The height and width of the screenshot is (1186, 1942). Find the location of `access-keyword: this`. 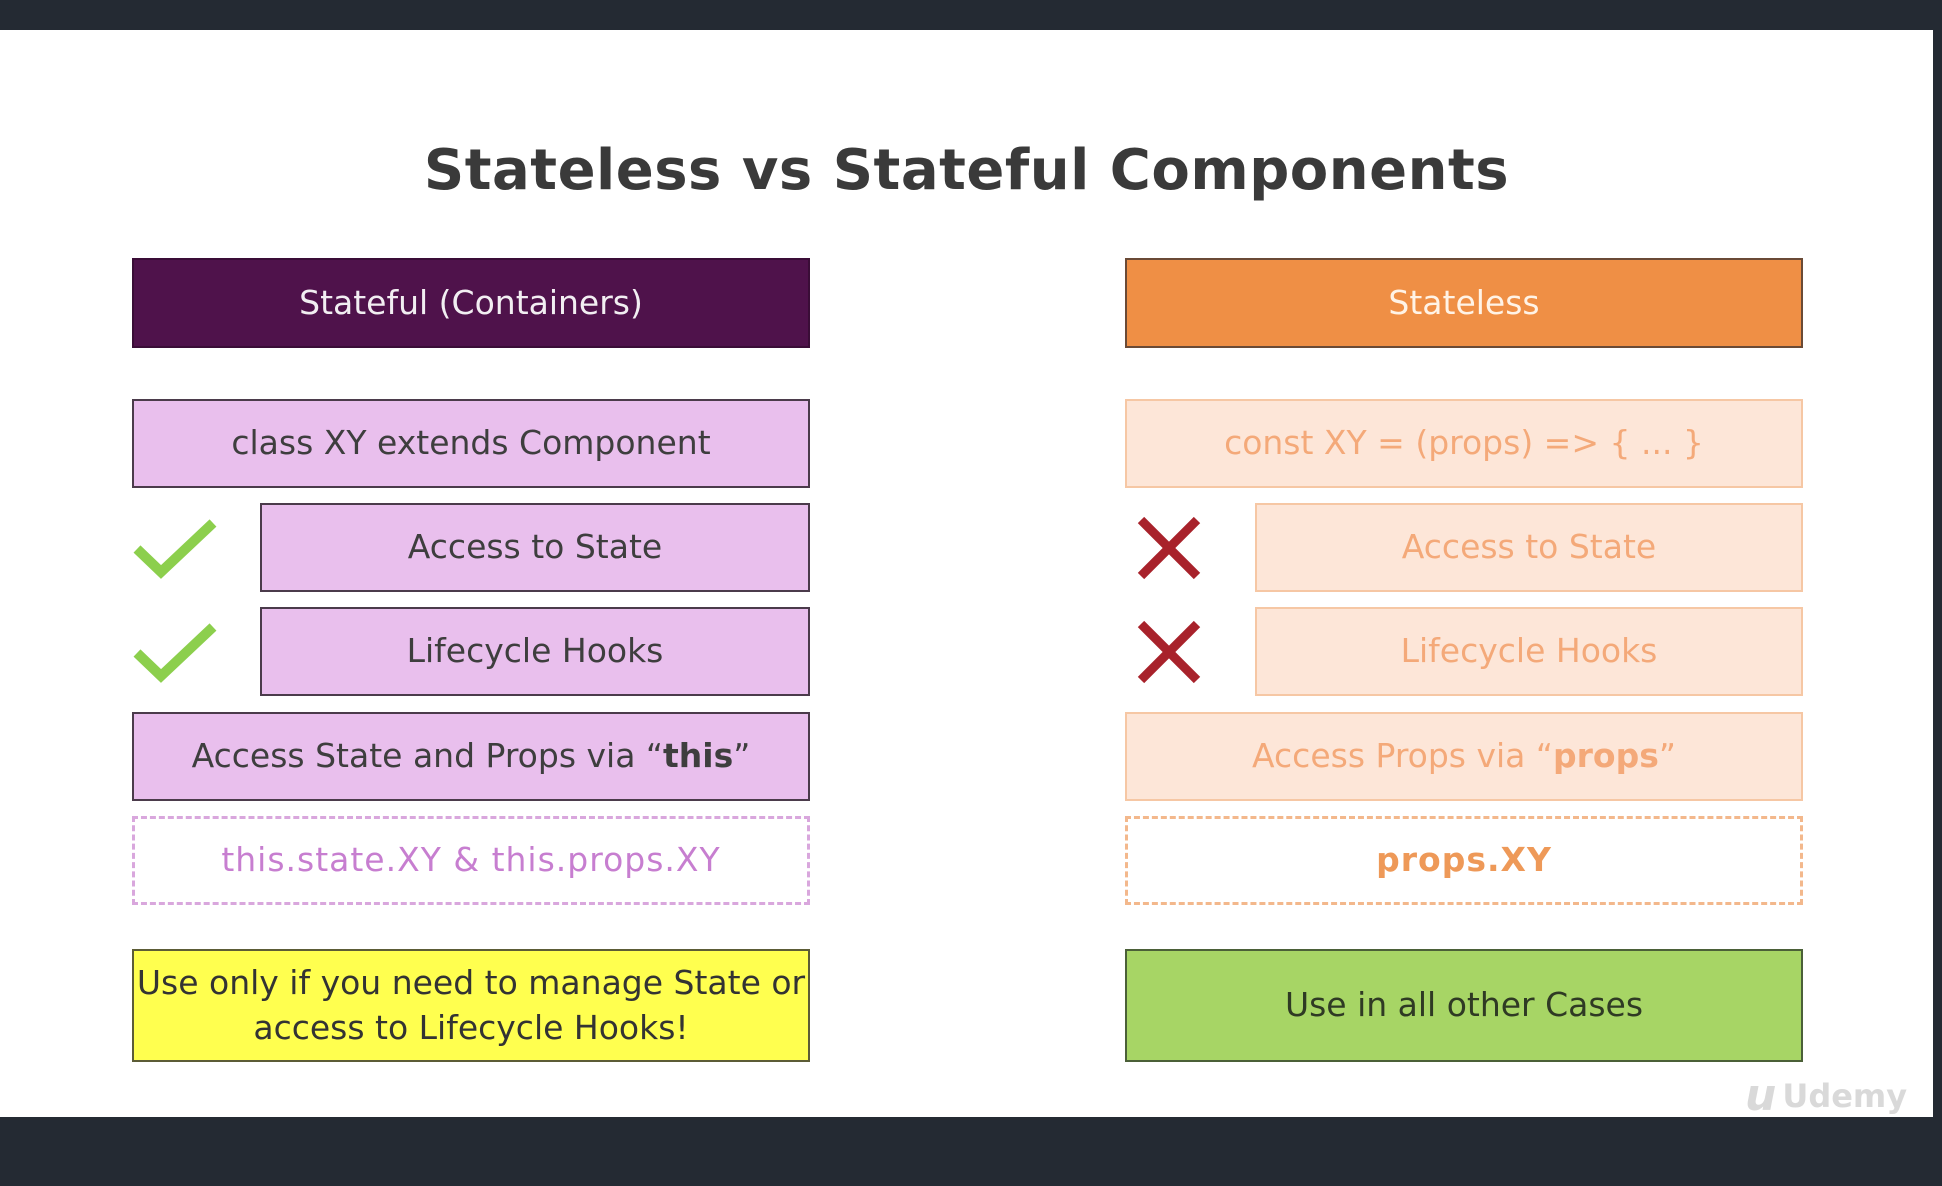

access-keyword: this is located at coordinates (698, 756).